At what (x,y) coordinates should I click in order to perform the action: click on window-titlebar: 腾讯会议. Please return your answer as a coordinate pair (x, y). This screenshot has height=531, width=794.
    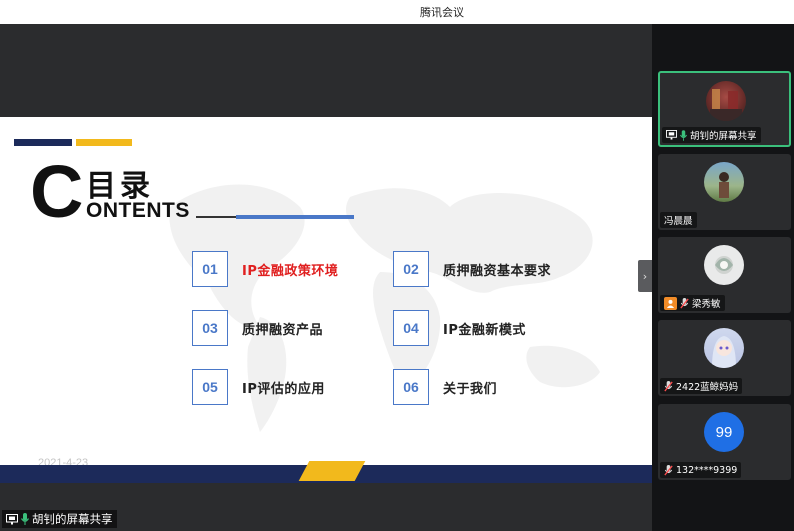
    Looking at the image, I should click on (397, 12).